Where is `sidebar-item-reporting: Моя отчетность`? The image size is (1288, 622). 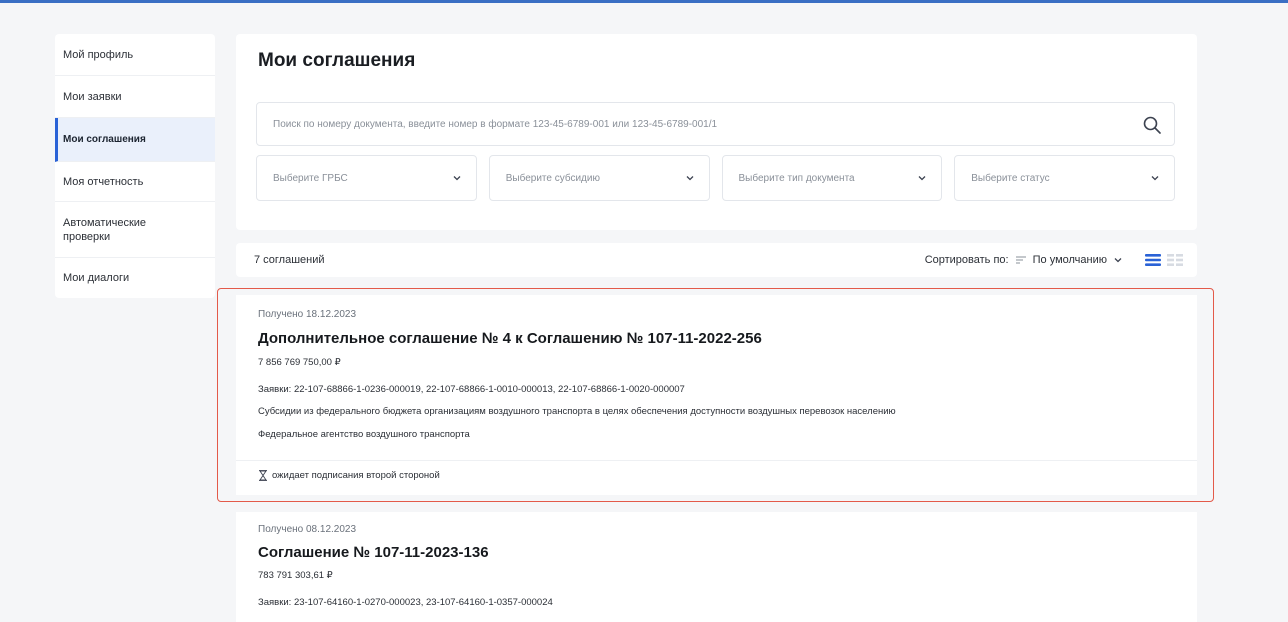 sidebar-item-reporting: Моя отчетность is located at coordinates (135, 182).